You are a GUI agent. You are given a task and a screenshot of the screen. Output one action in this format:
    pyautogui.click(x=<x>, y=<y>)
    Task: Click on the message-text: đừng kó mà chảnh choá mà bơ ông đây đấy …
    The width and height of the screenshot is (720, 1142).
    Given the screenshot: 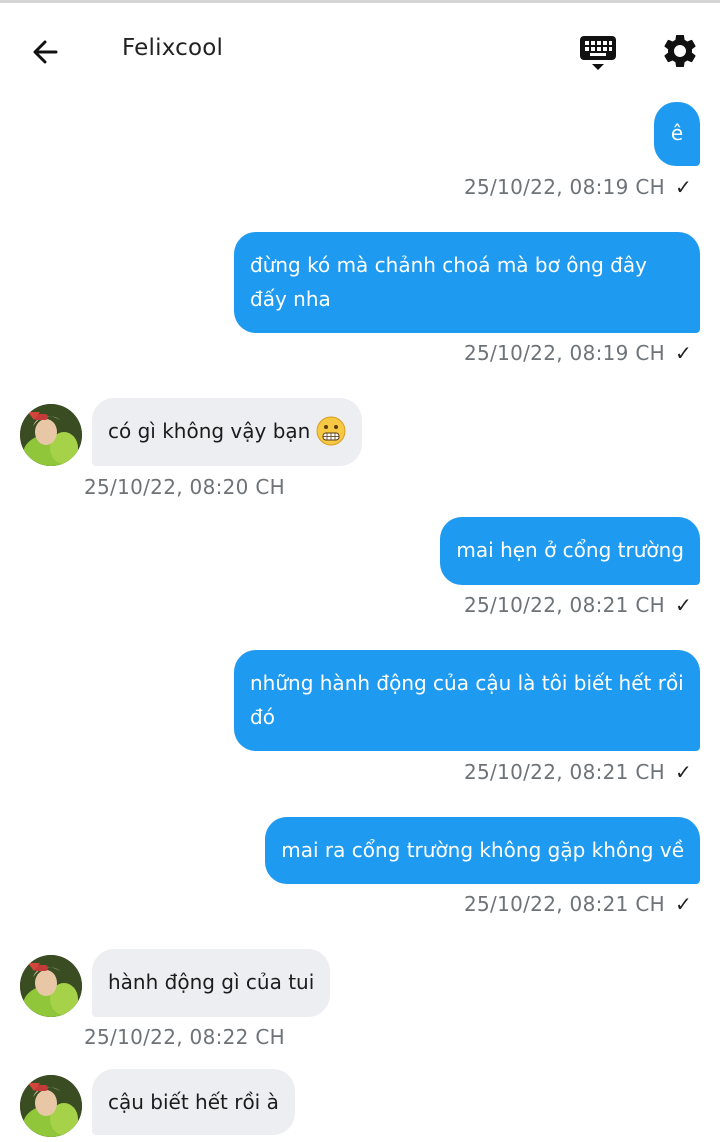 What is the action you would take?
    pyautogui.click(x=448, y=282)
    